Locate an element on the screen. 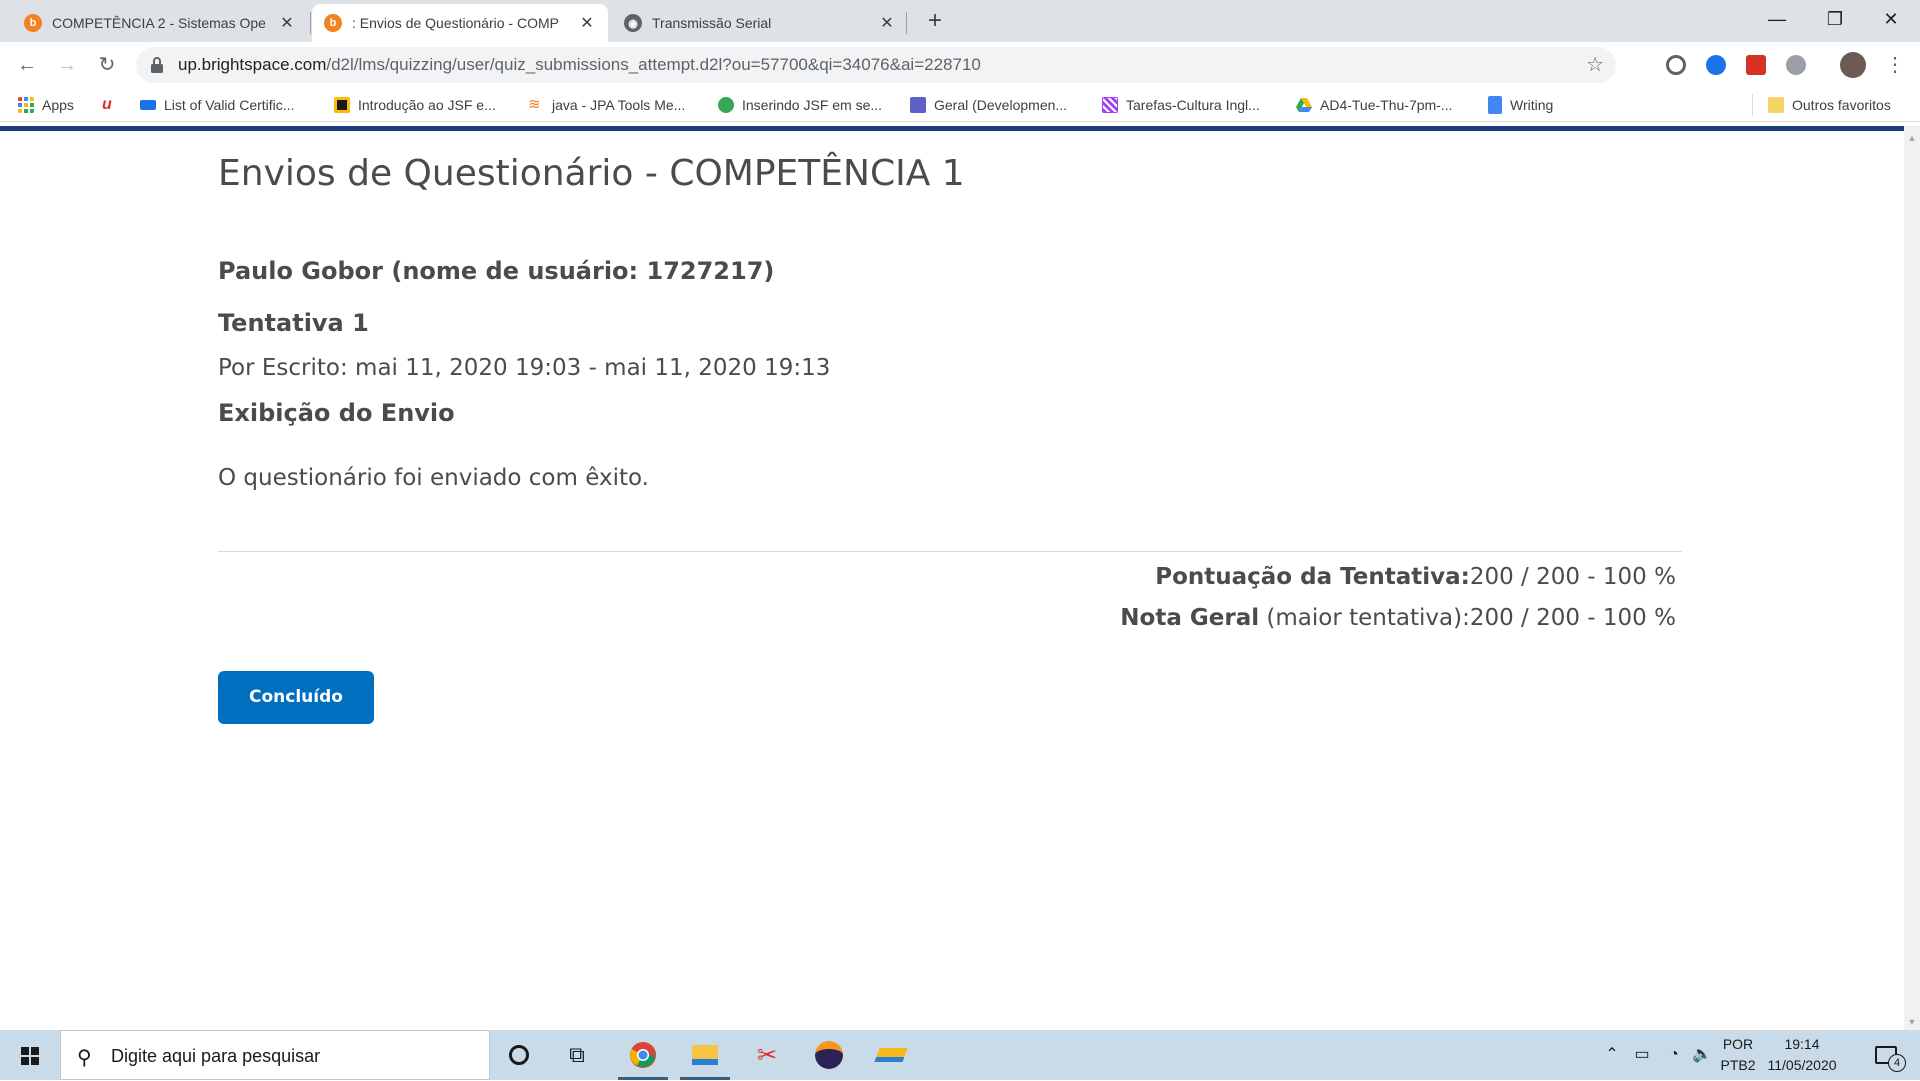 Image resolution: width=1920 pixels, height=1081 pixels. file-explorer-icon is located at coordinates (705, 1055).